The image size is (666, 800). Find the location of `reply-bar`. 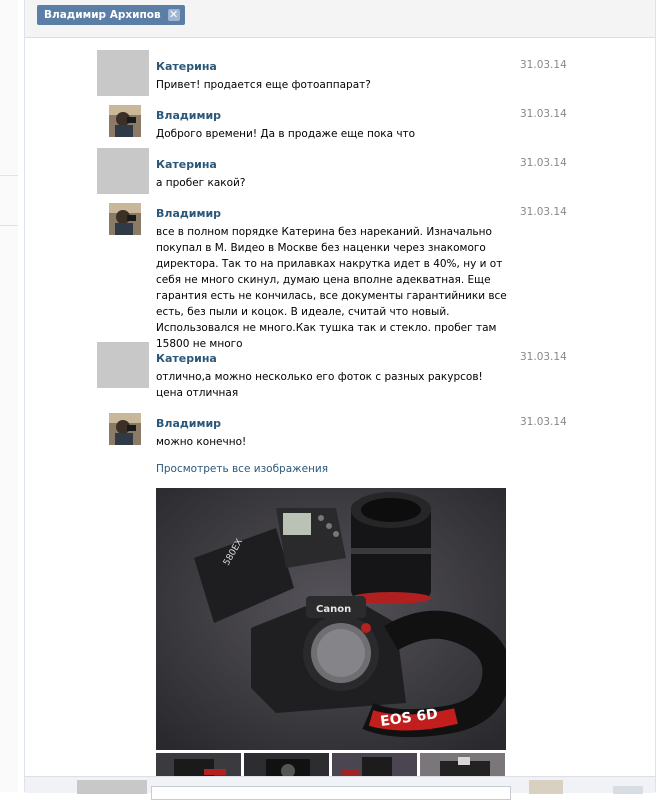

reply-bar is located at coordinates (340, 788).